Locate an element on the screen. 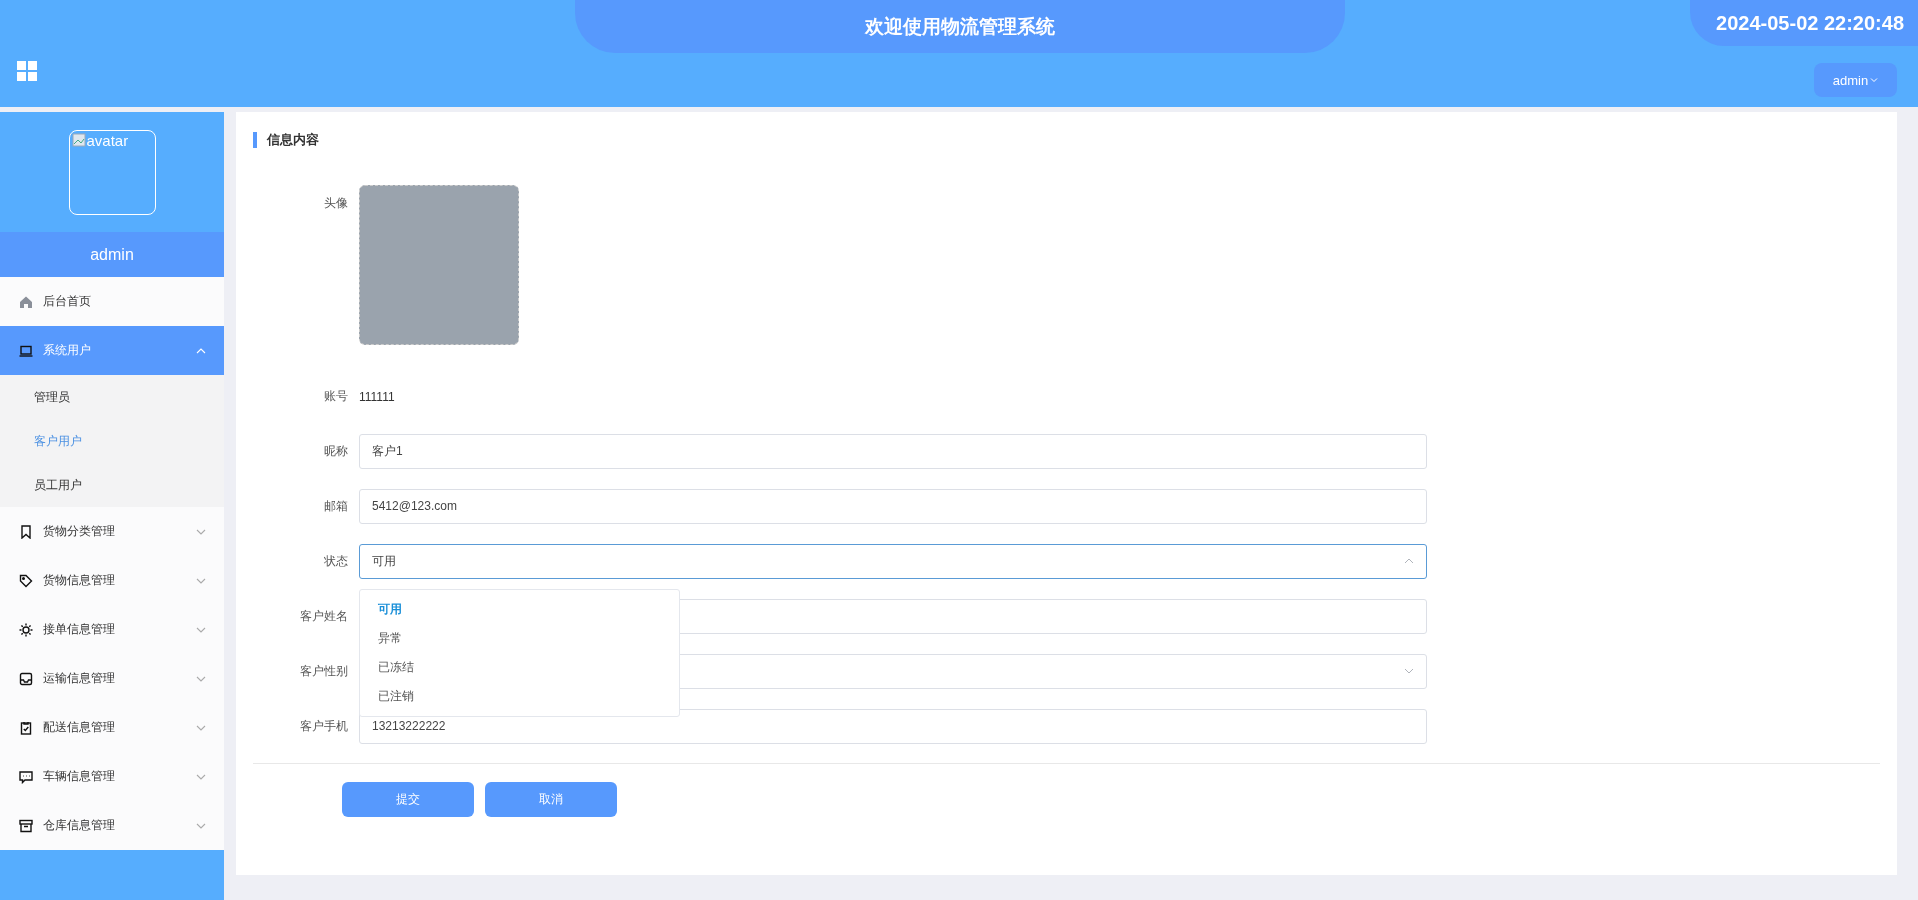 The image size is (1918, 900). photo-placeholder is located at coordinates (439, 265).